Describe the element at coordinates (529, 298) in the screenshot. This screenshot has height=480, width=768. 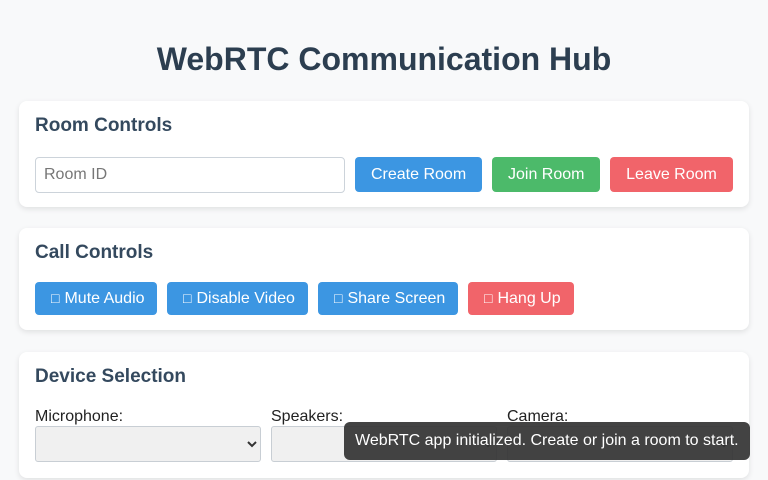
I see `hang-up-label: Hang Up` at that location.